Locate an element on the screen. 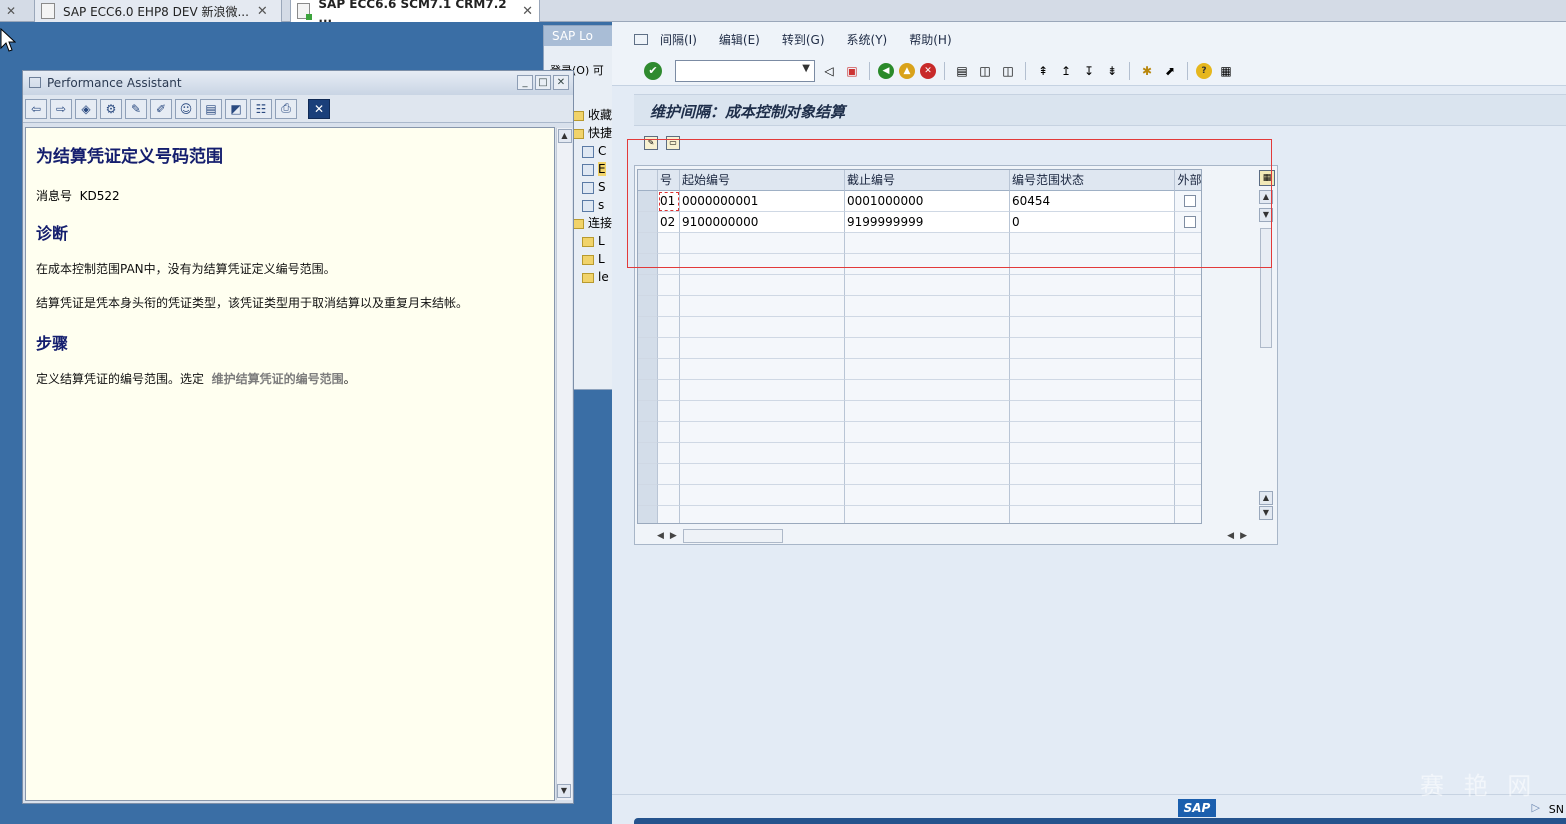 The width and height of the screenshot is (1566, 824). tree-item: s is located at coordinates (592, 205).